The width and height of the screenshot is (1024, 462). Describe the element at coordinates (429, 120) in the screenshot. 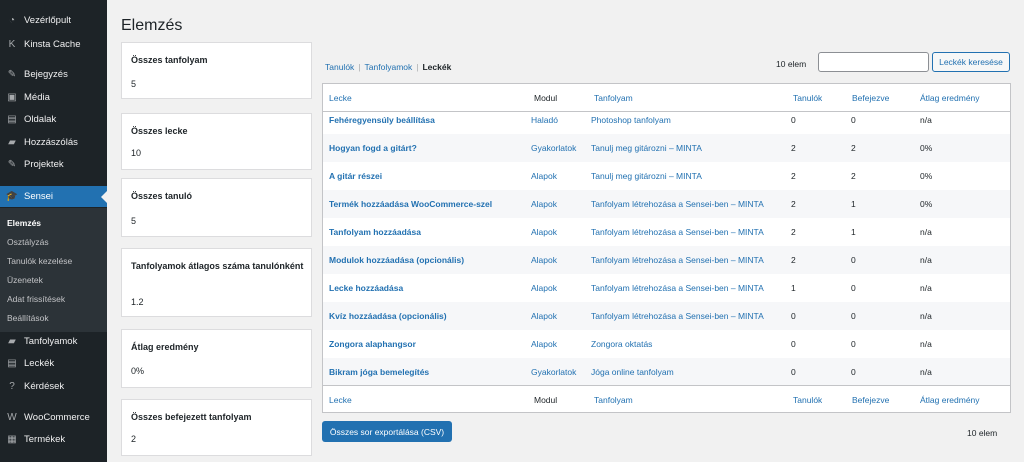

I see `lesson-link: Fehéregyensúly beállítása` at that location.